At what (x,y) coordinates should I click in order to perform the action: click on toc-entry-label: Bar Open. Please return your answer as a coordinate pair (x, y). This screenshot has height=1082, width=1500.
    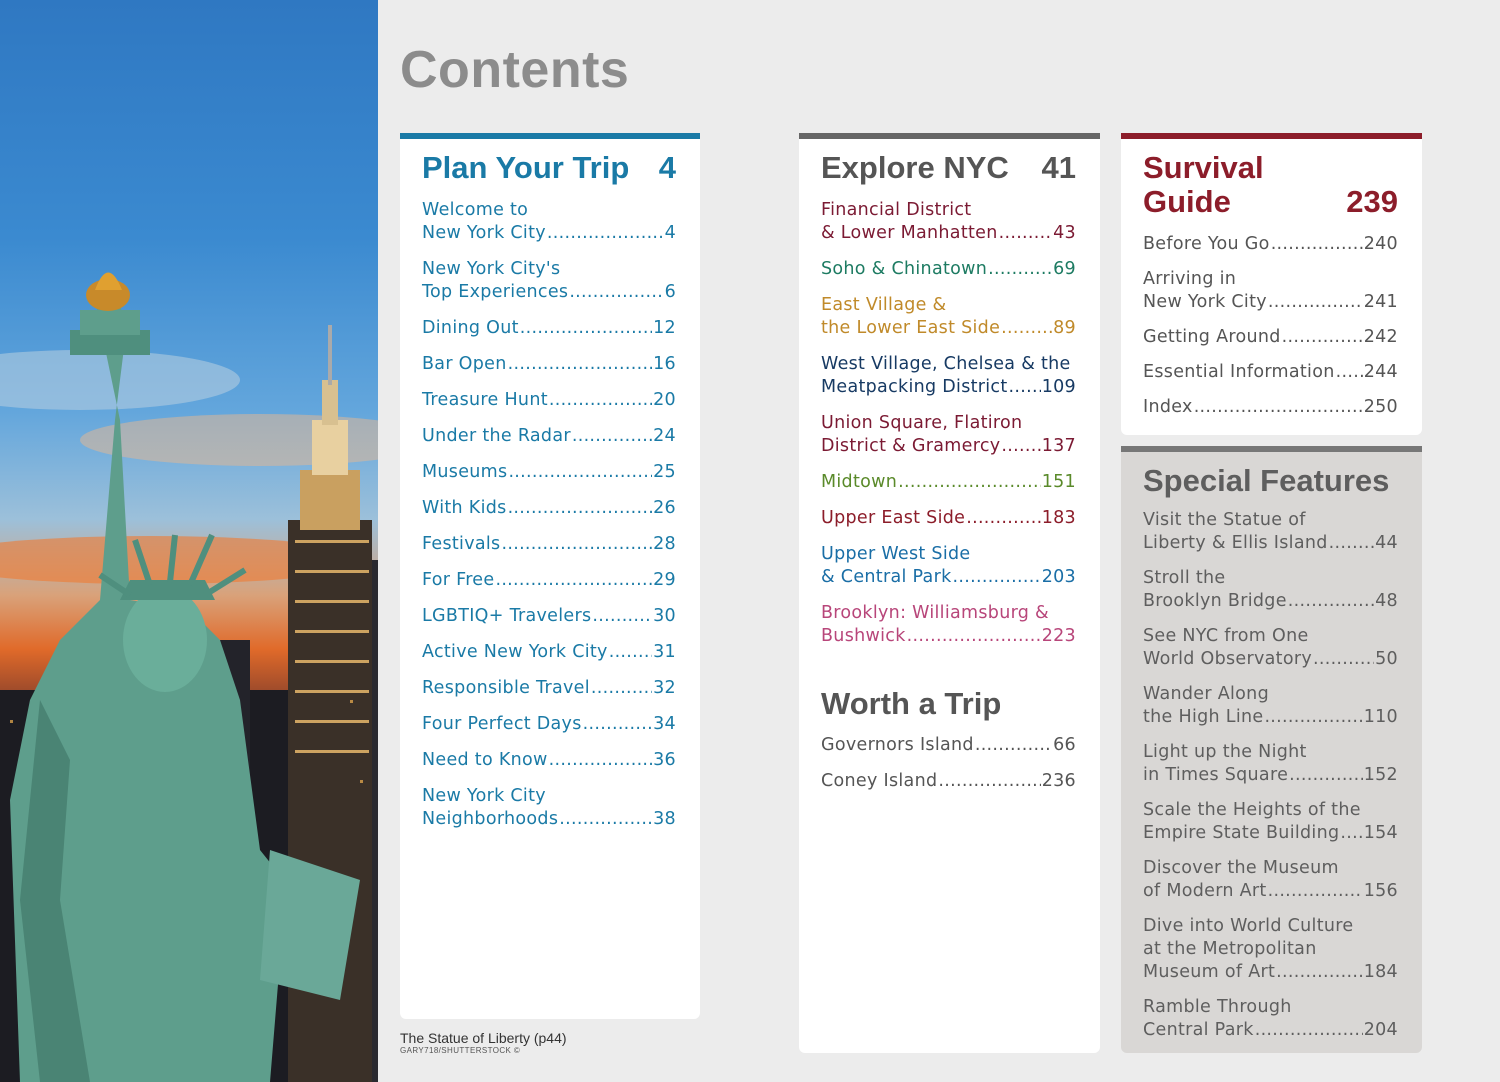
    Looking at the image, I should click on (464, 364).